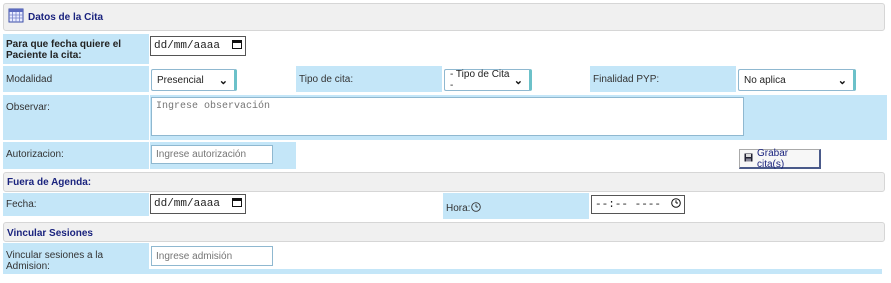  I want to click on hora-label: Hora:, so click(458, 208).